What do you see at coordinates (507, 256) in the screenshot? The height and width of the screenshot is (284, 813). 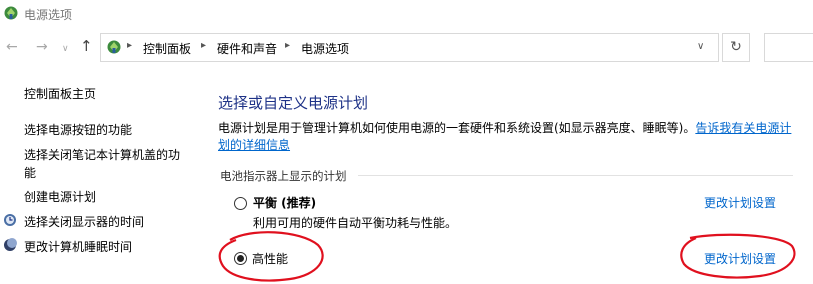 I see `annotation-overlay` at bounding box center [507, 256].